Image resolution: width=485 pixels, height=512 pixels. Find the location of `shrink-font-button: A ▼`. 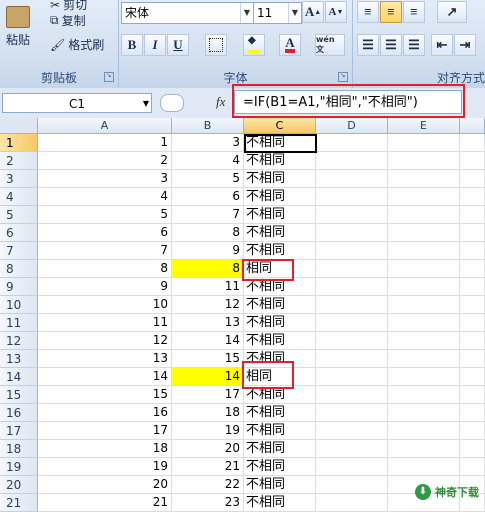

shrink-font-button: A ▼ is located at coordinates (336, 12).